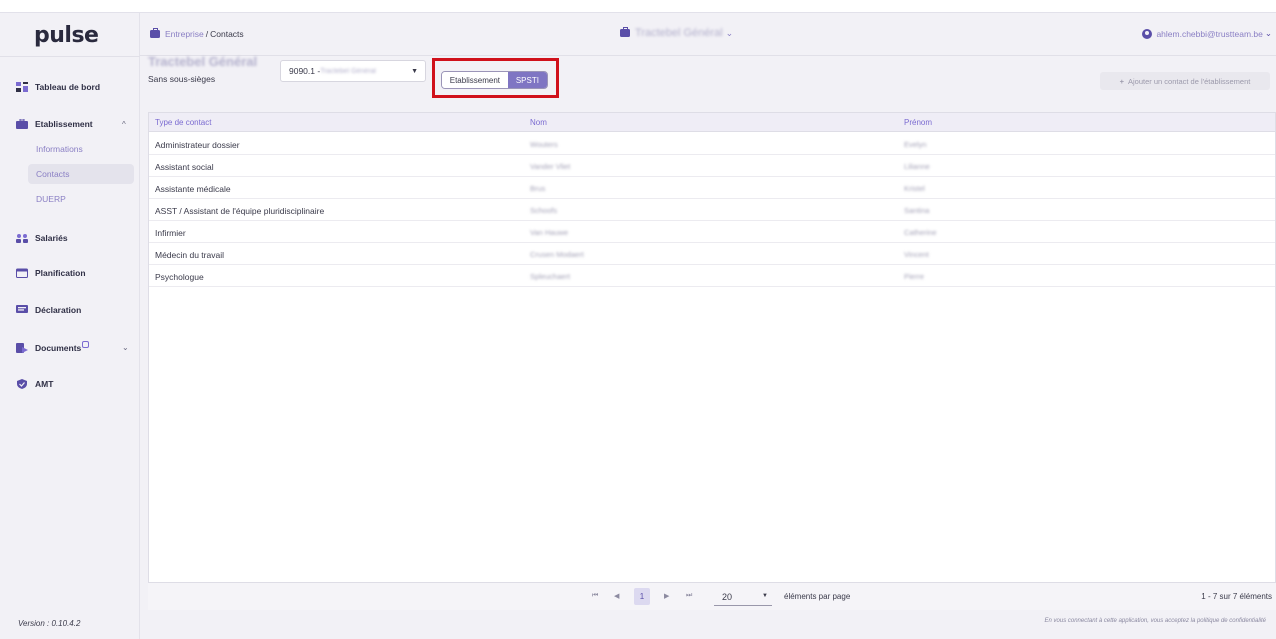 The image size is (1276, 639). I want to click on cell-nom: Brus, so click(538, 188).